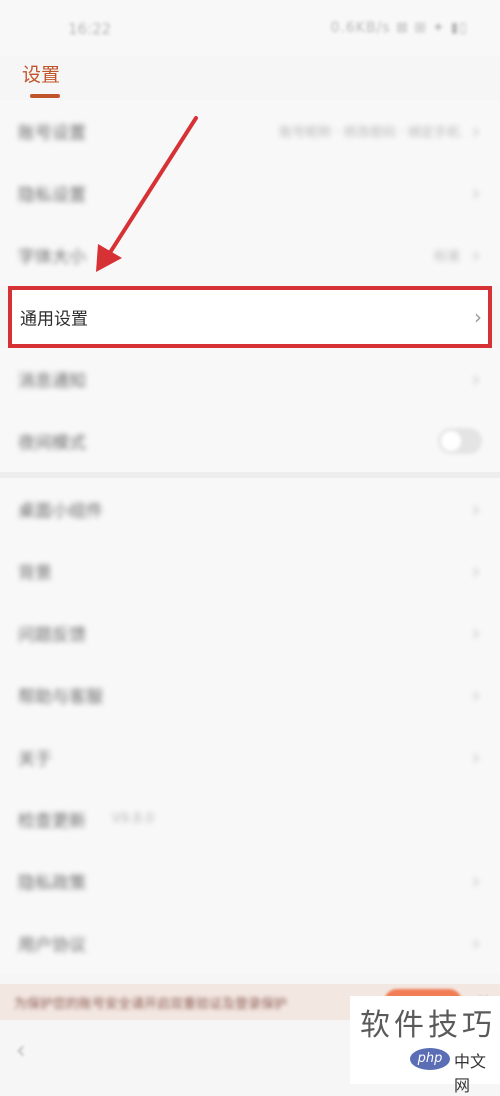  I want to click on settings-row-night-mode: 夜间模式, so click(250, 441).